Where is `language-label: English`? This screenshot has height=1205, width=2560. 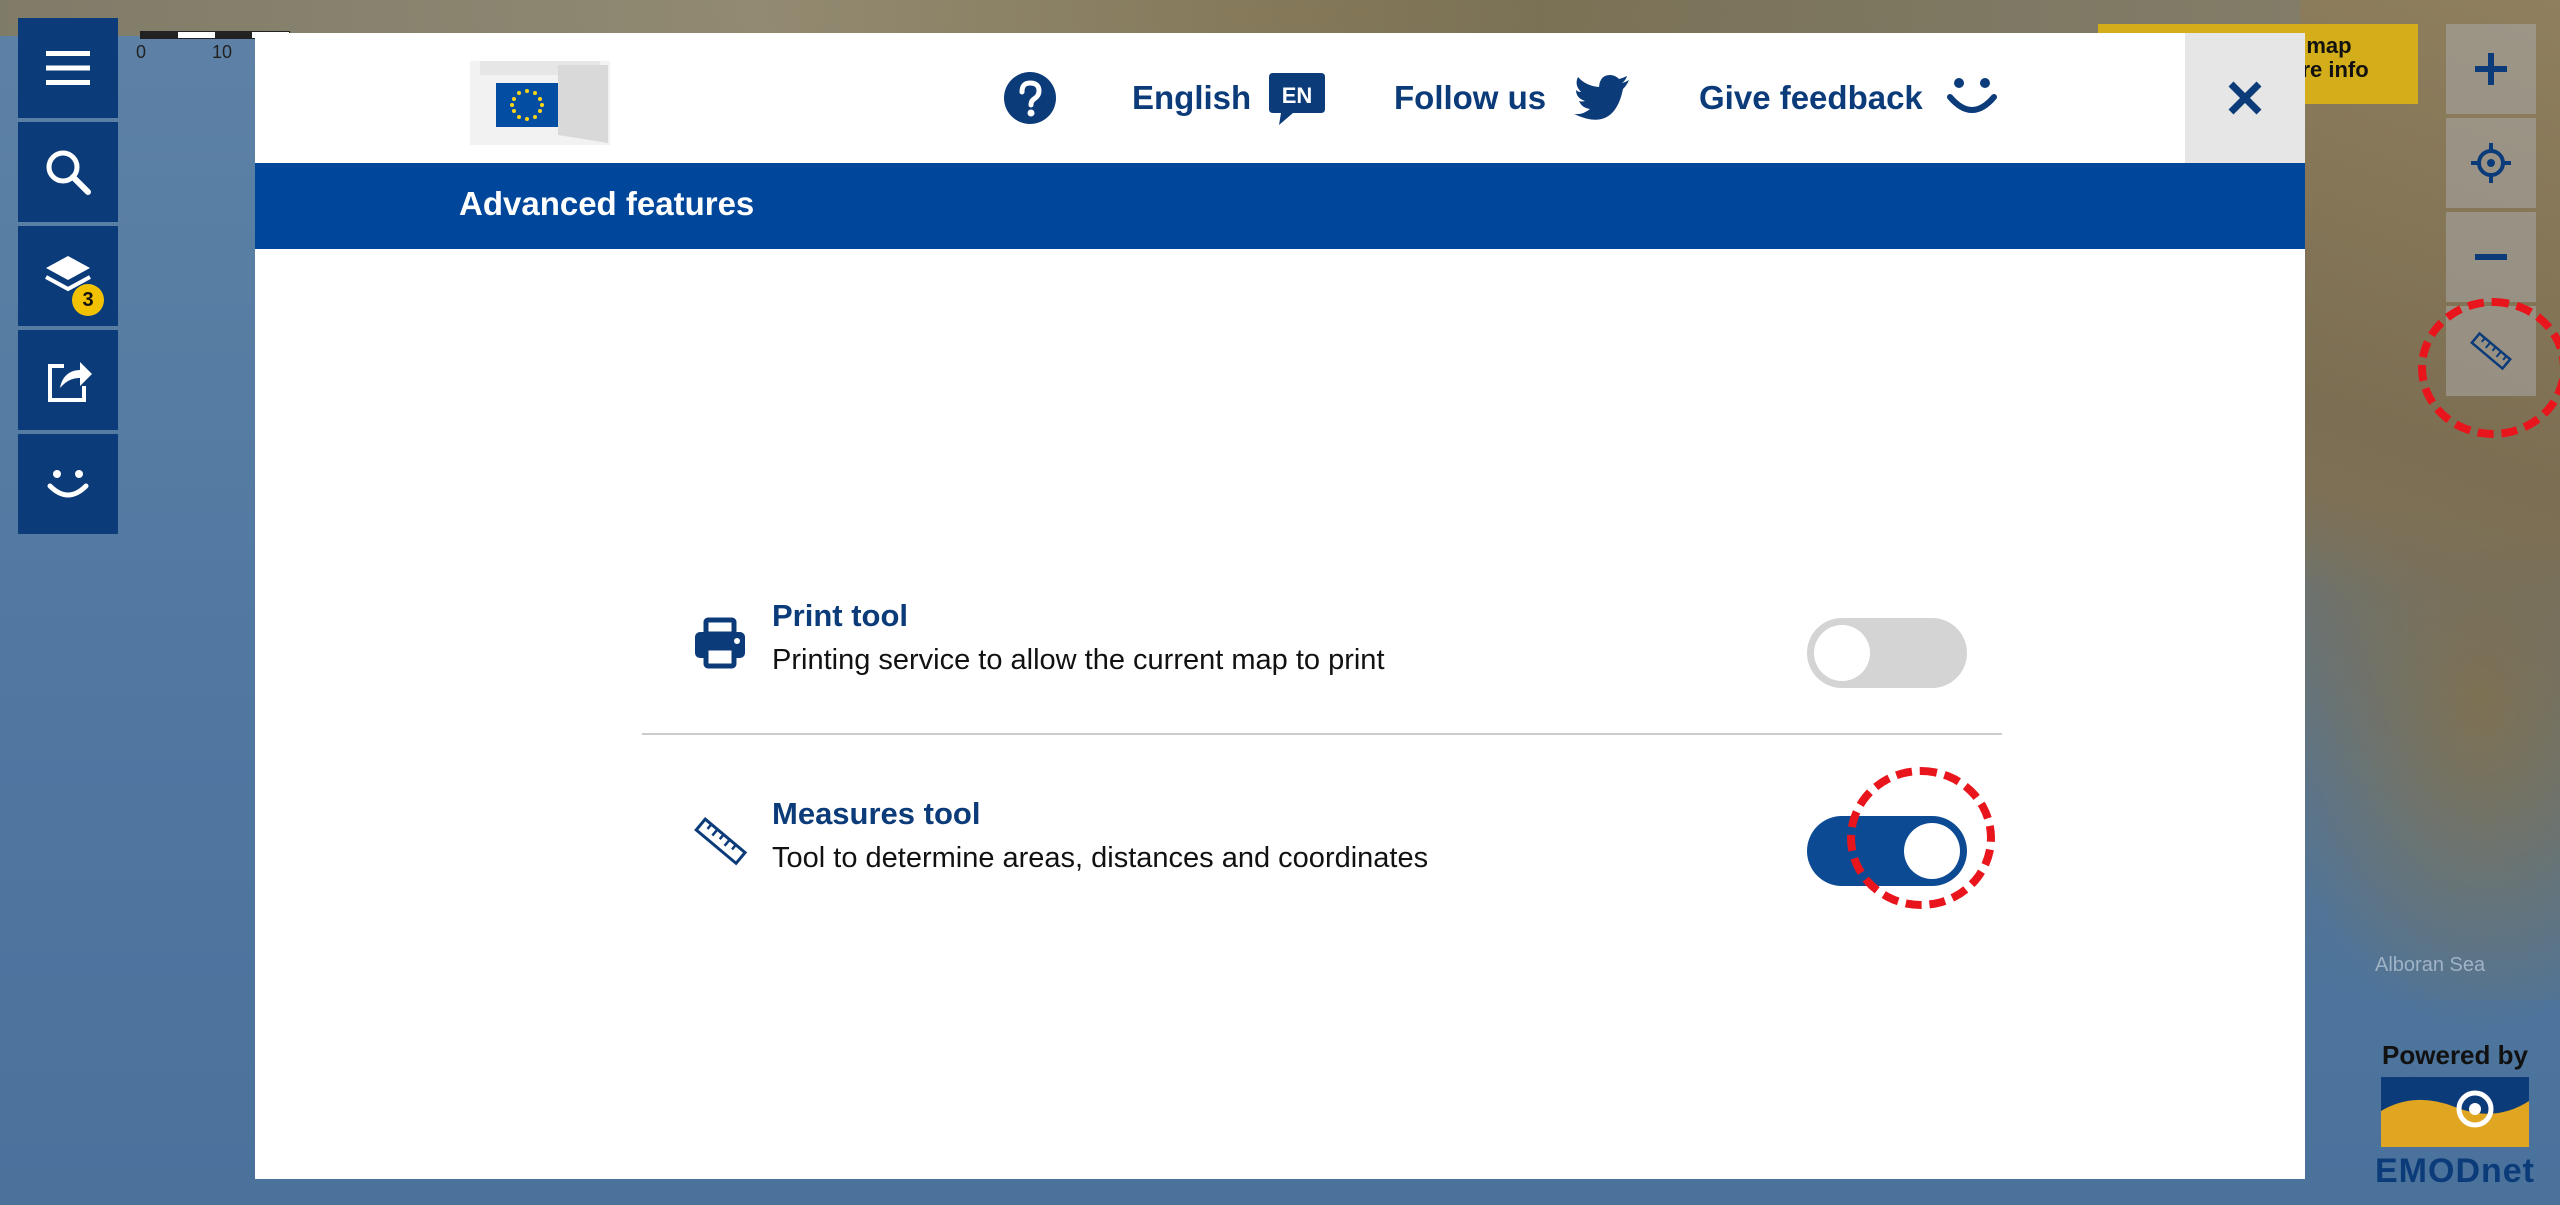 language-label: English is located at coordinates (1192, 97).